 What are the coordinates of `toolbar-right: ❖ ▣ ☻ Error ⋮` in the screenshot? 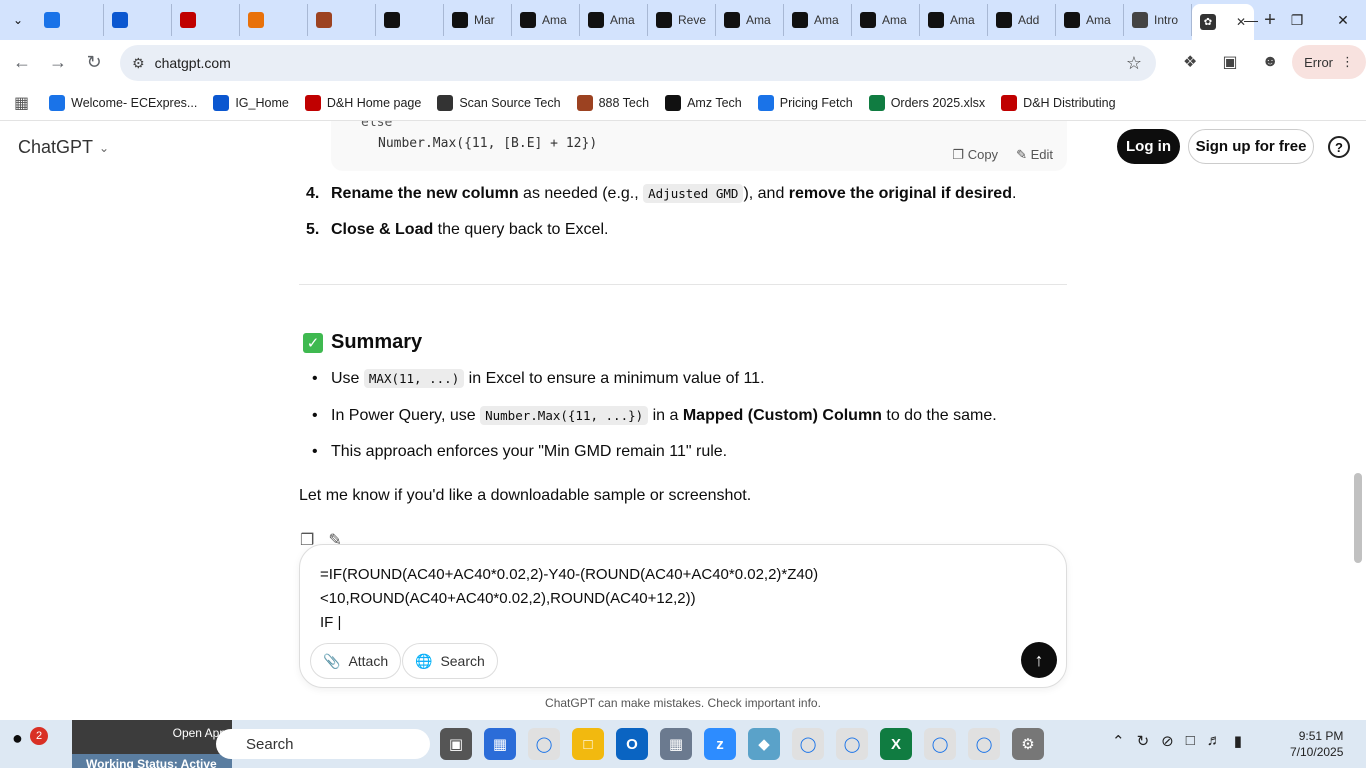 It's located at (1269, 62).